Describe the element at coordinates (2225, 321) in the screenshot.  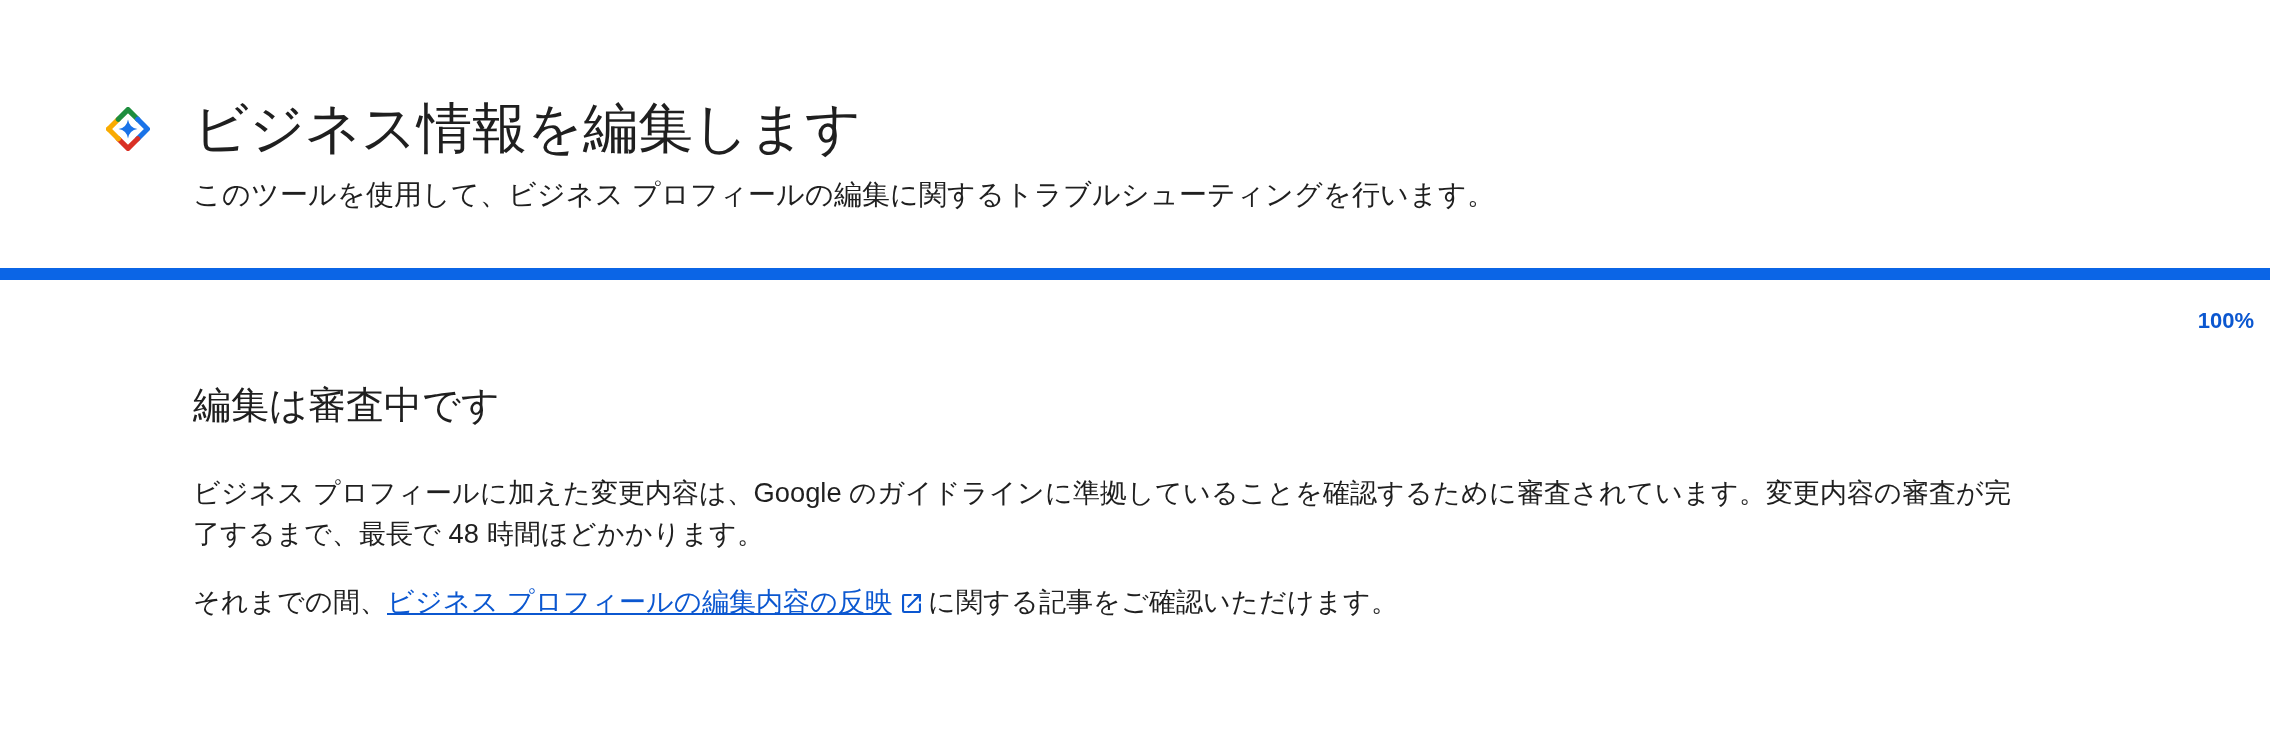
I see `progress-percentage: 100%` at that location.